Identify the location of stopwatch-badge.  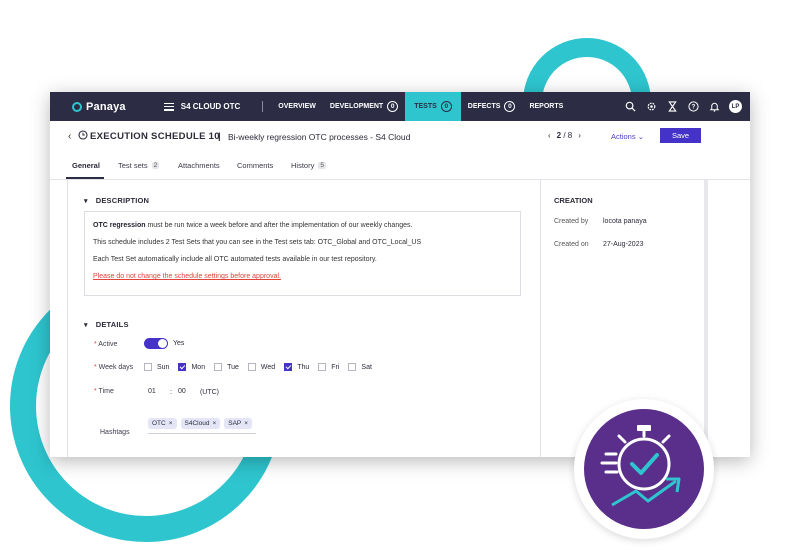
(644, 469).